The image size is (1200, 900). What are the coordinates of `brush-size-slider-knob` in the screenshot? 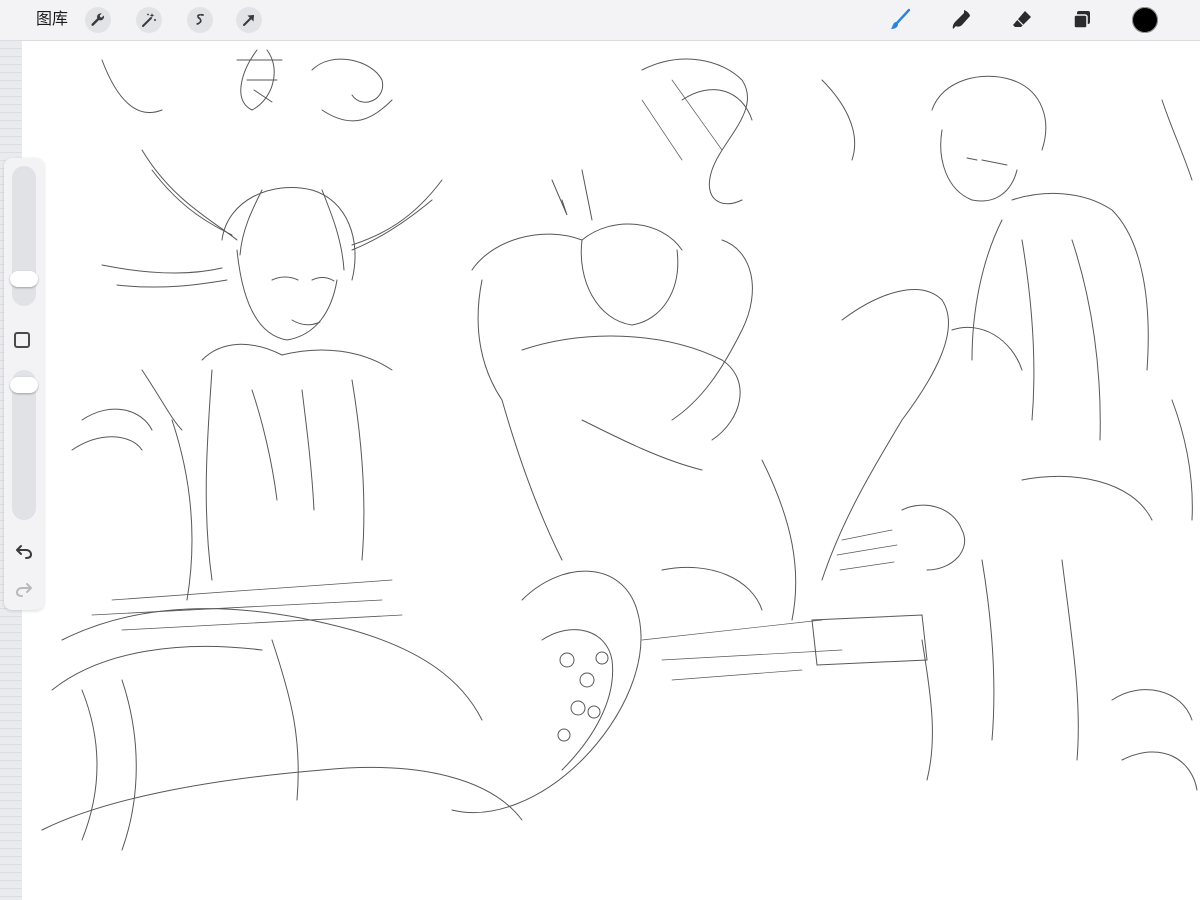 It's located at (24, 279).